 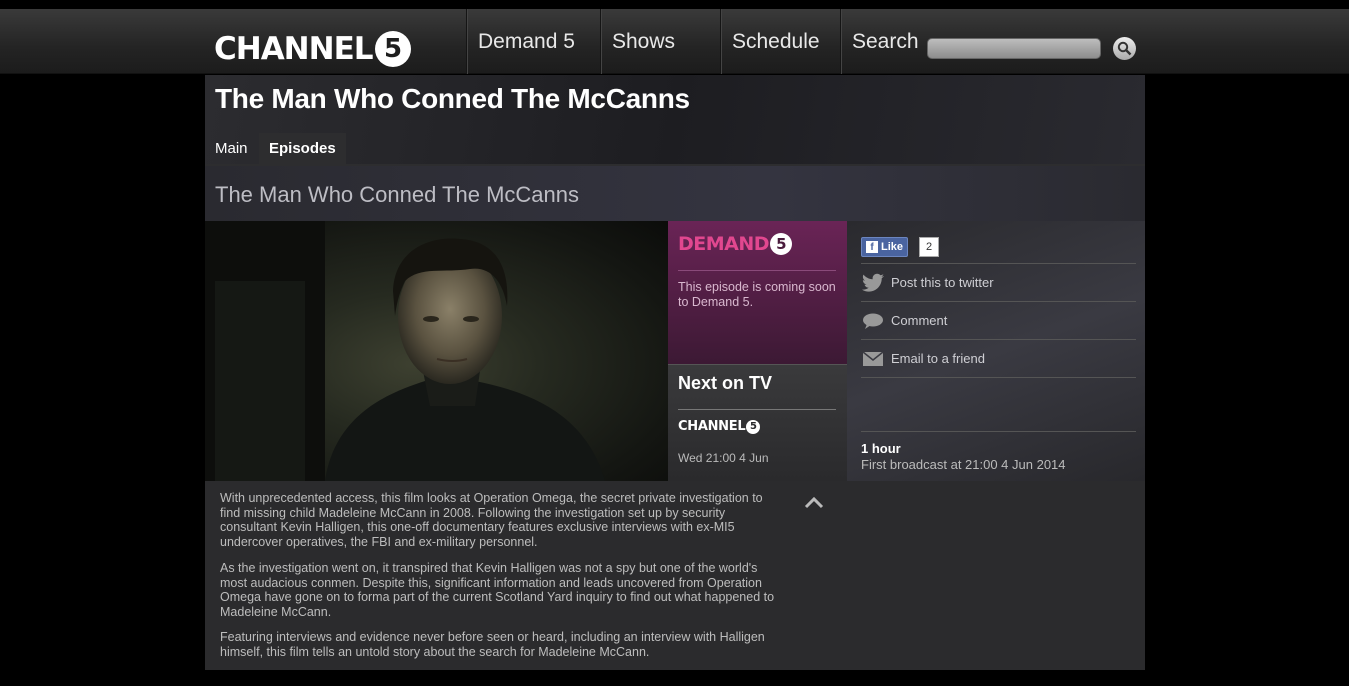 I want to click on facebook-like-button: f Like, so click(x=885, y=247).